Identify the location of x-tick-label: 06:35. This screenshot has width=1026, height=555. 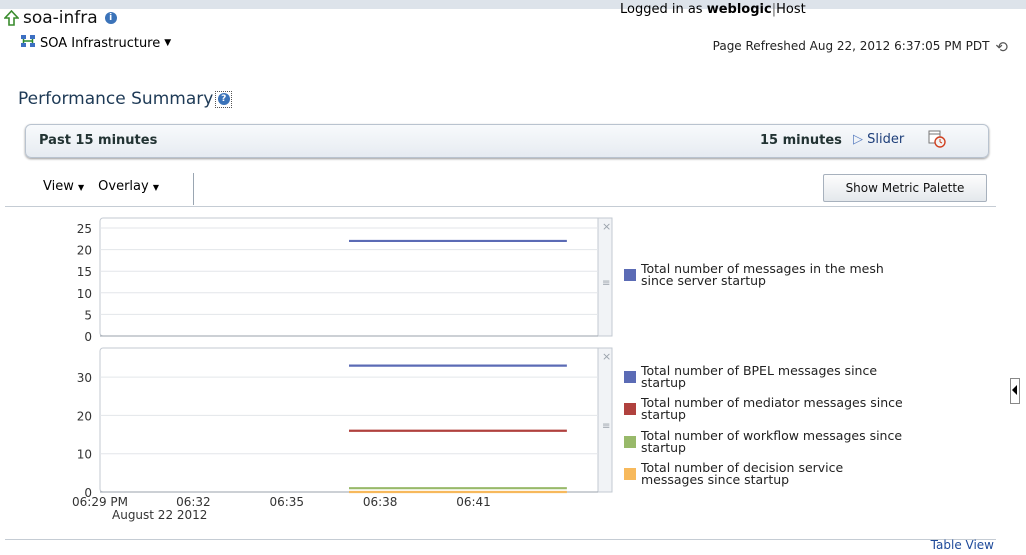
(286, 502).